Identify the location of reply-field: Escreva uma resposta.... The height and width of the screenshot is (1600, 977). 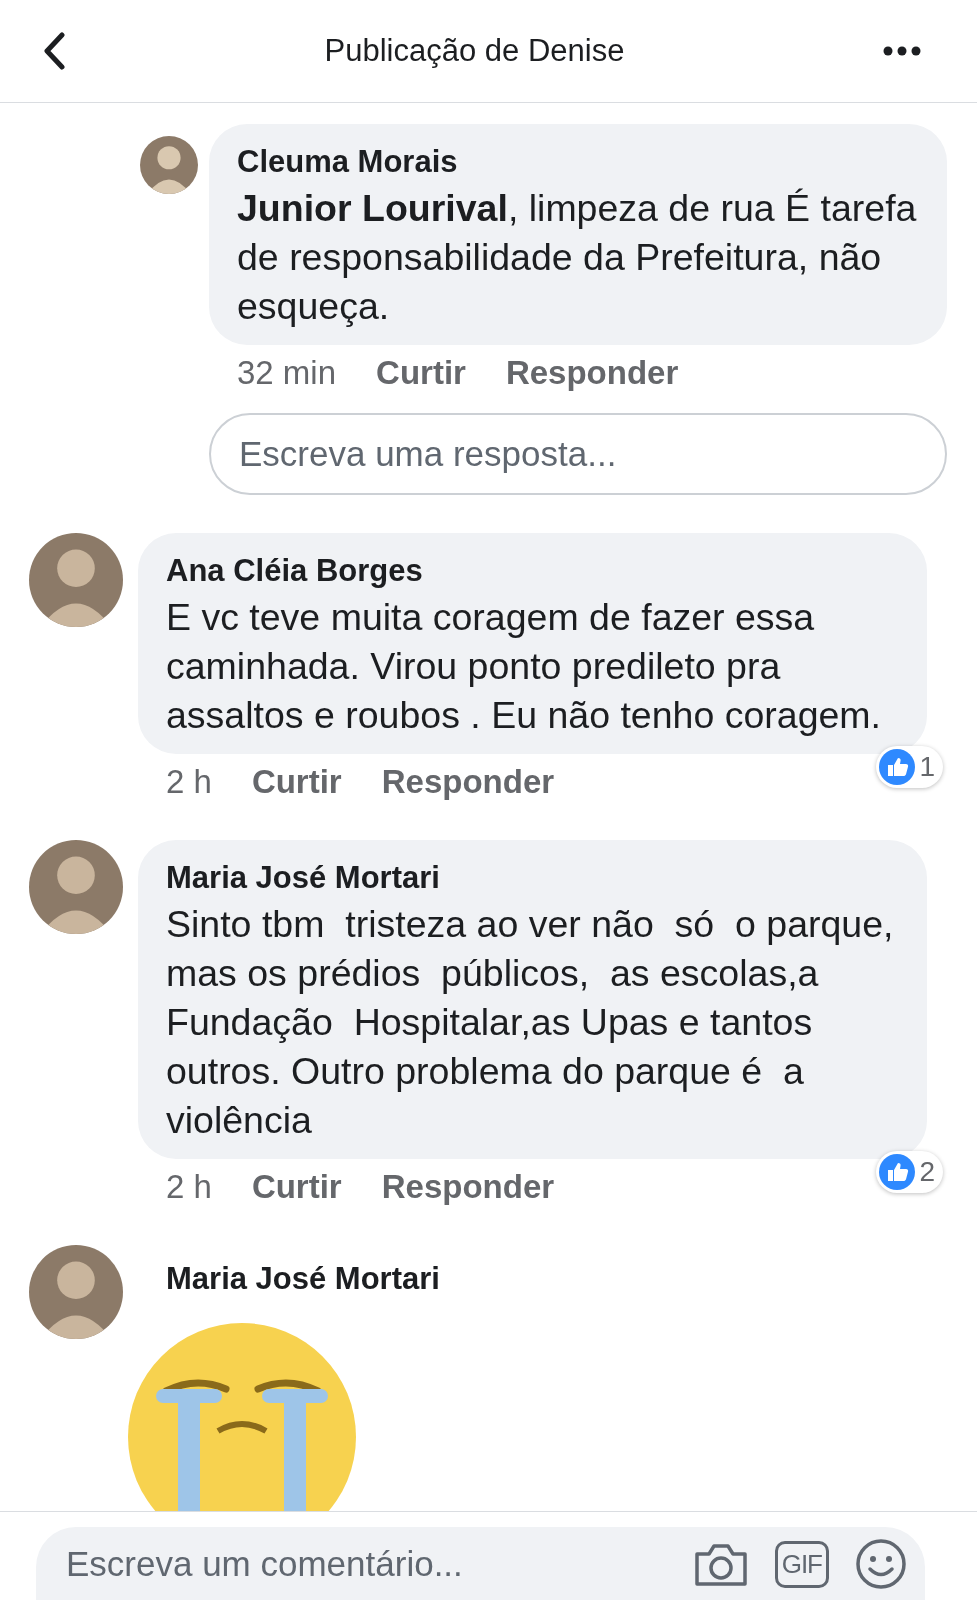
(578, 454).